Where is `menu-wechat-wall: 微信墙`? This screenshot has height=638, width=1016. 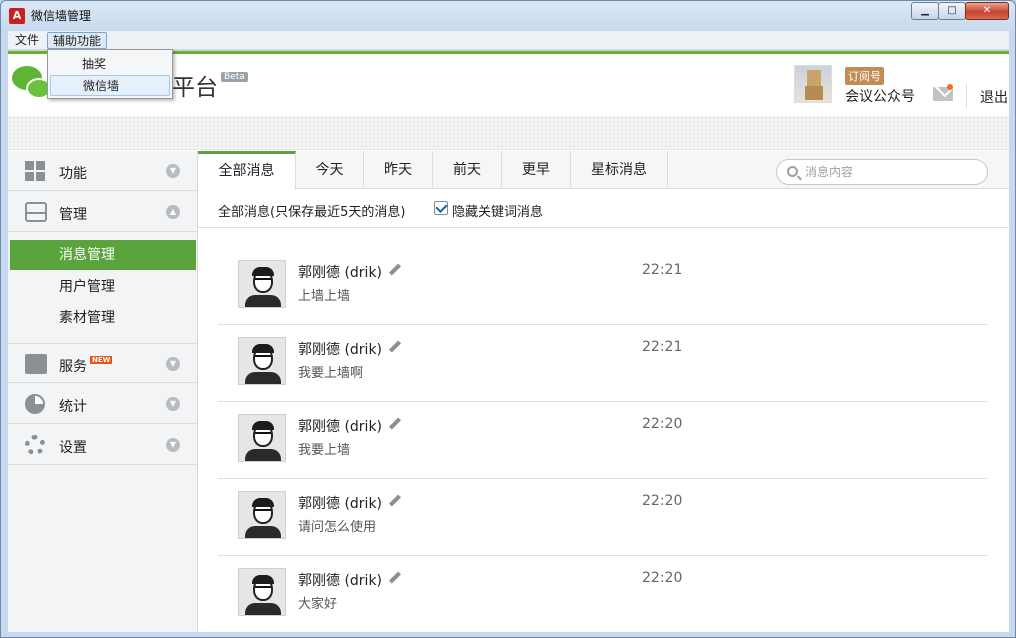 menu-wechat-wall: 微信墙 is located at coordinates (110, 85).